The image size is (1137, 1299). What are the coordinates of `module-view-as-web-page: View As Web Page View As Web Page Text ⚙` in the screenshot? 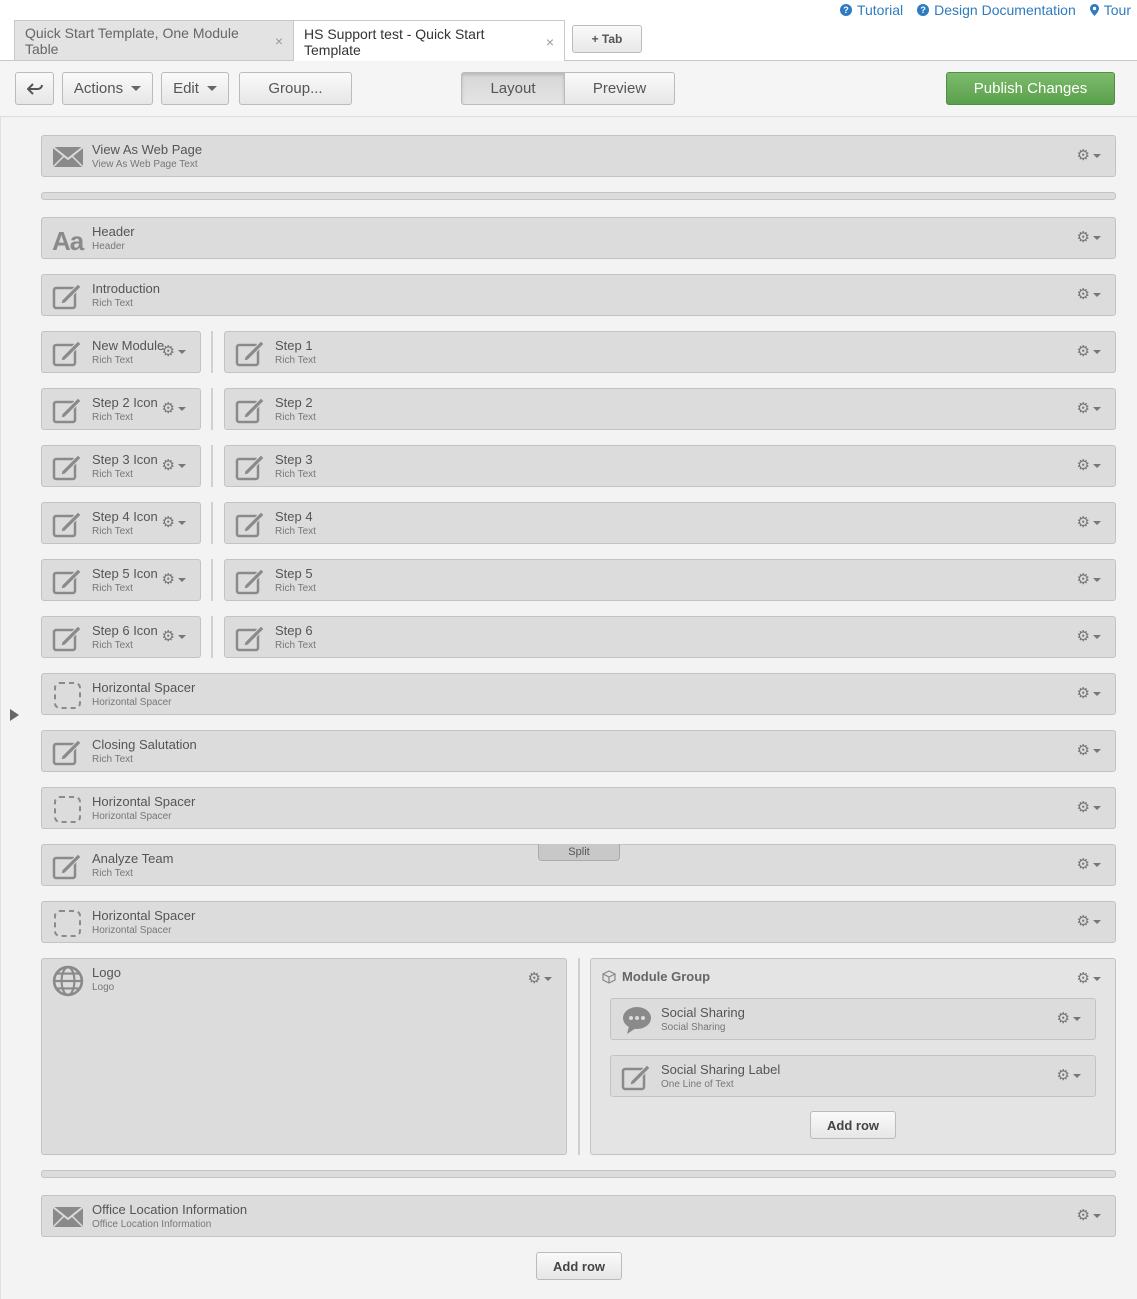 It's located at (578, 156).